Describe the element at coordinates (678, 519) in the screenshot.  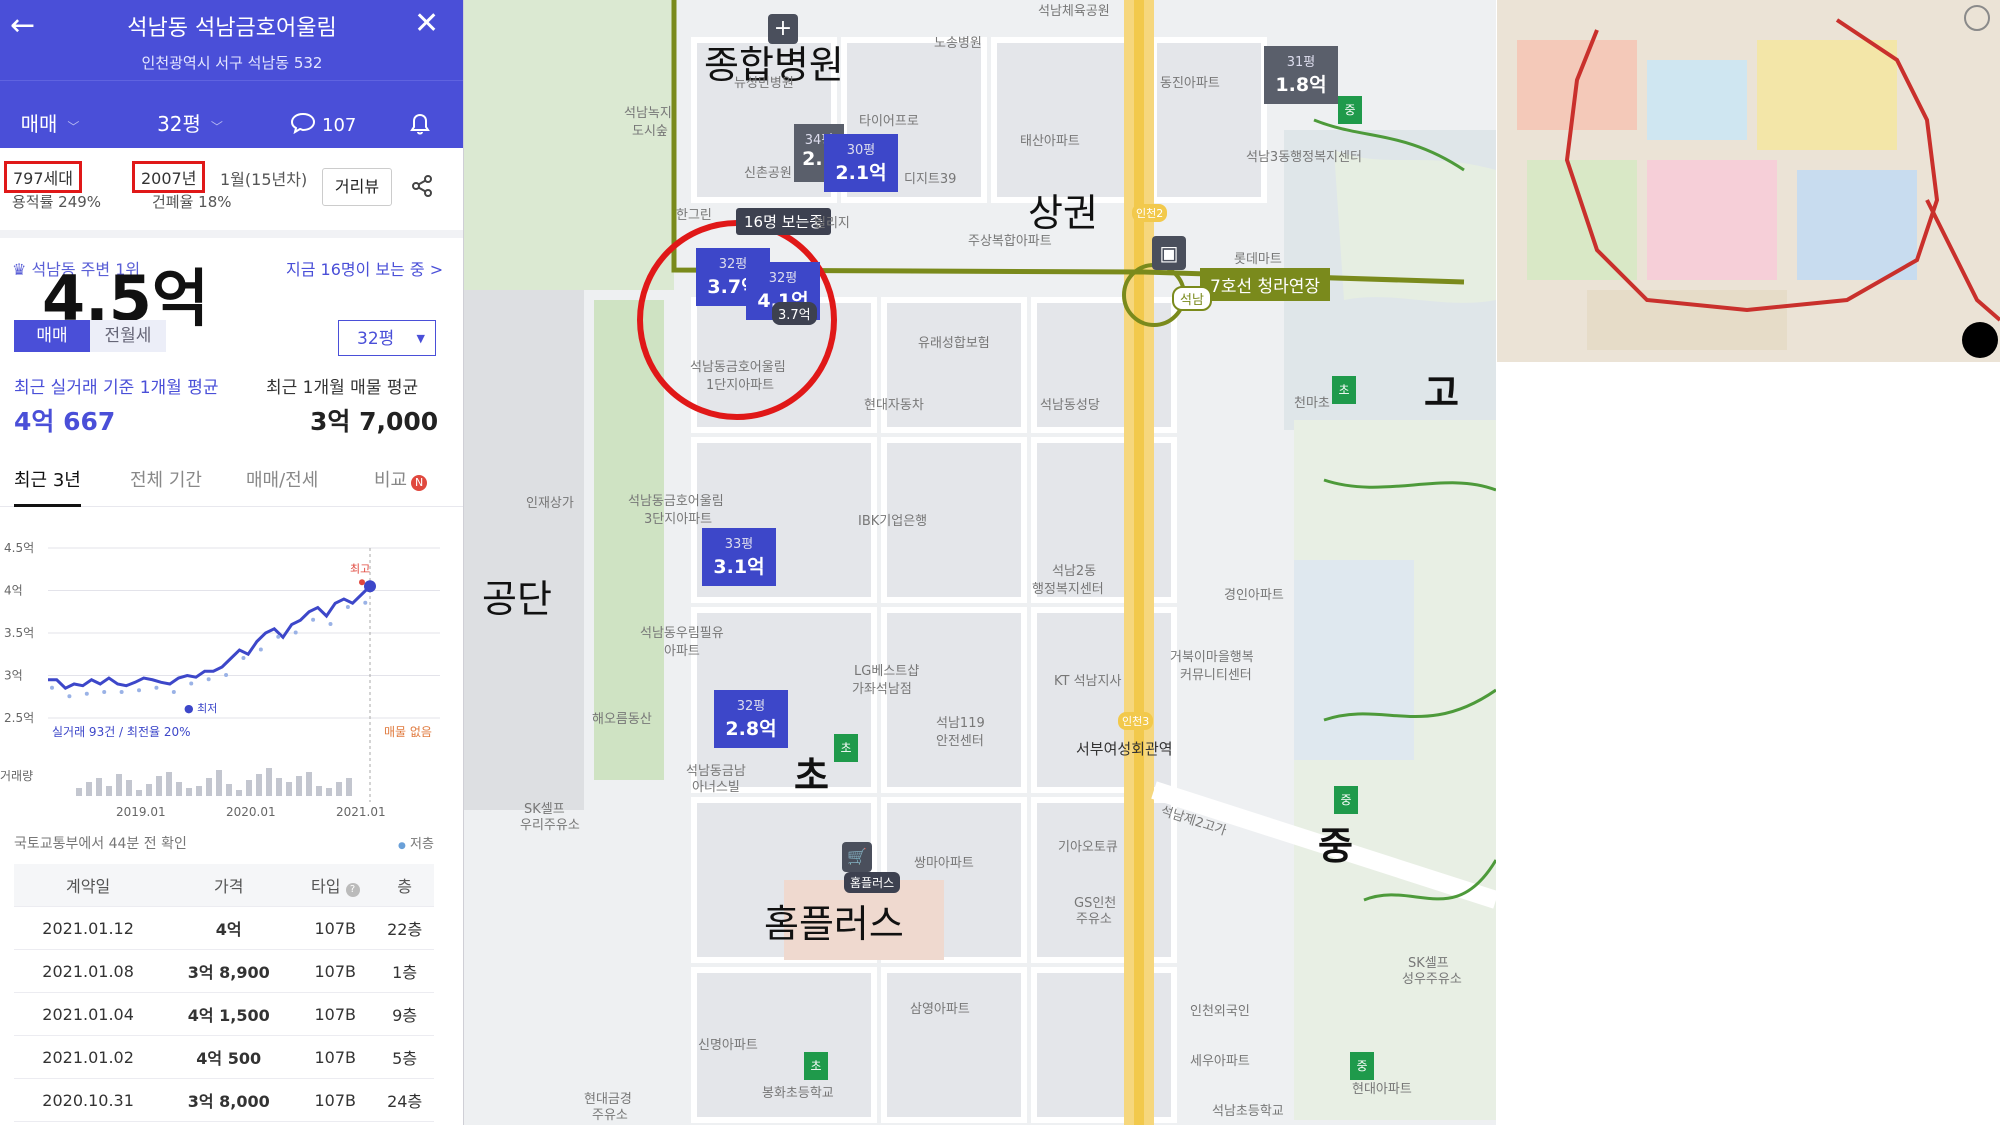
I see `place-label: 3단지아파트` at that location.